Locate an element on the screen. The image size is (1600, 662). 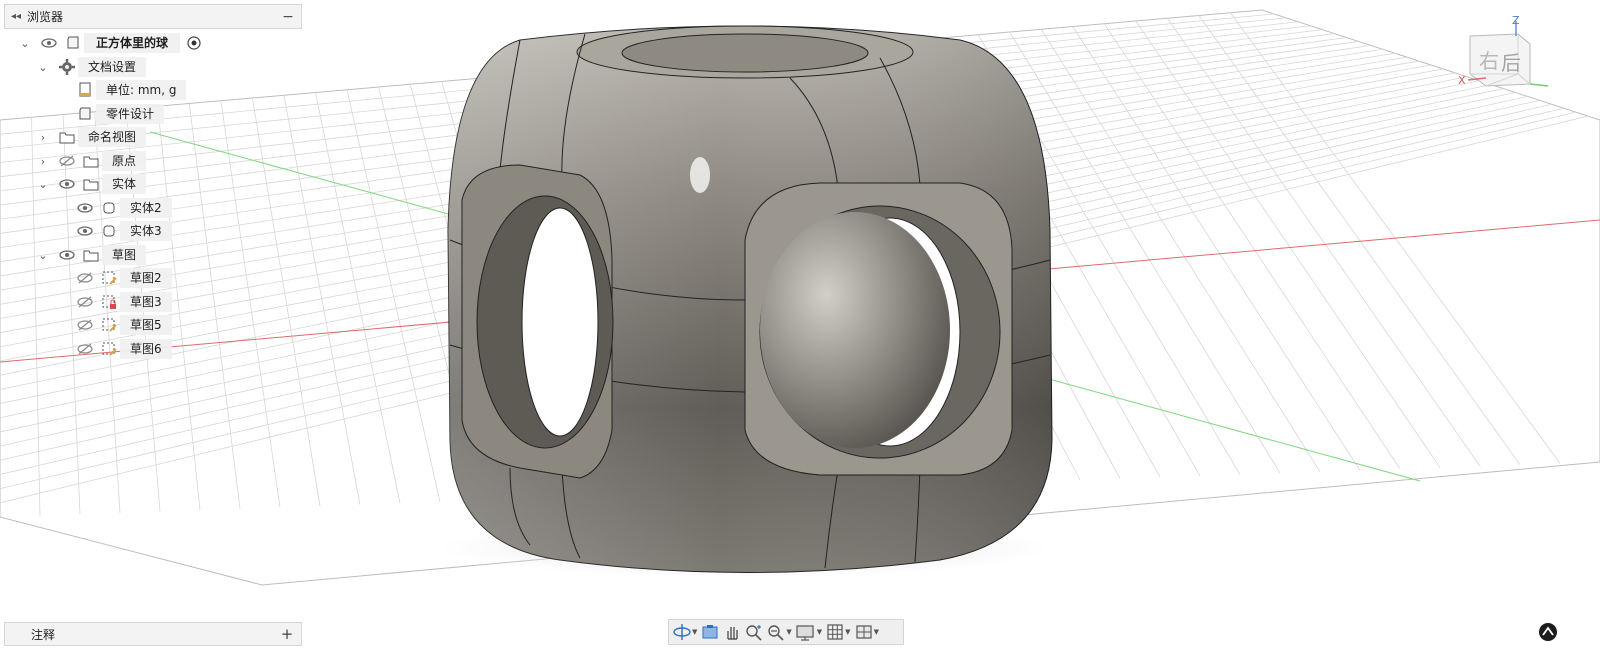
add-note-button: + is located at coordinates (287, 634).